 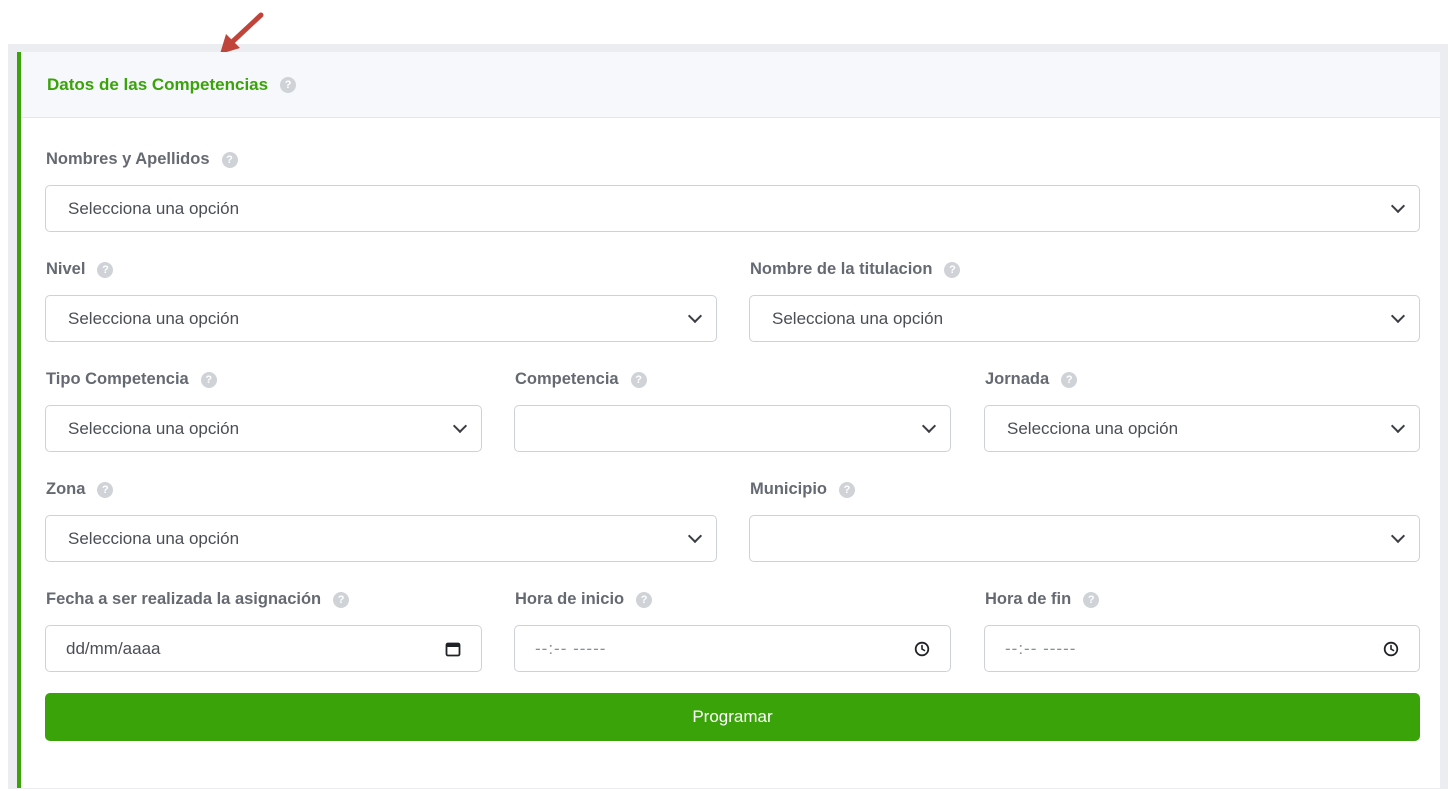 What do you see at coordinates (80, 489) in the screenshot?
I see `label-zona: Zona ?` at bounding box center [80, 489].